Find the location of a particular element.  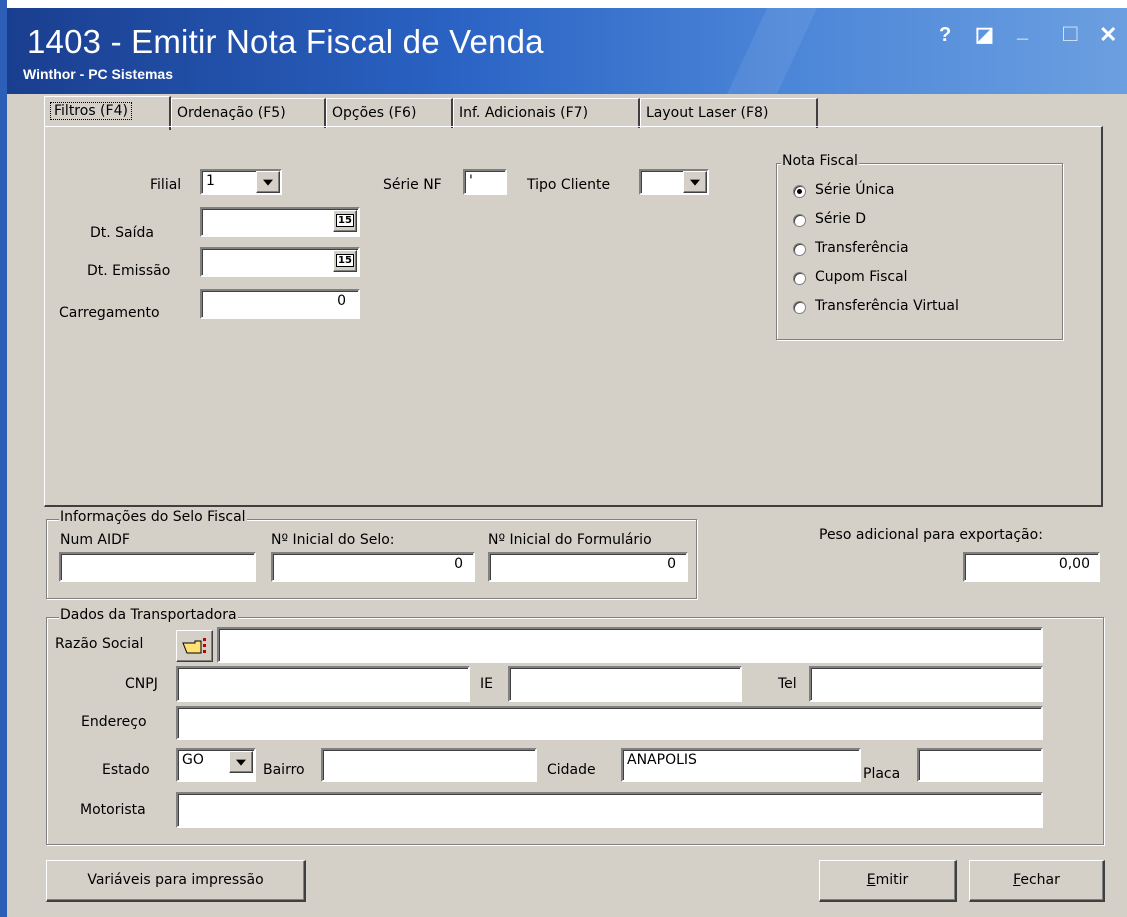

estado-value: GO is located at coordinates (193, 760).